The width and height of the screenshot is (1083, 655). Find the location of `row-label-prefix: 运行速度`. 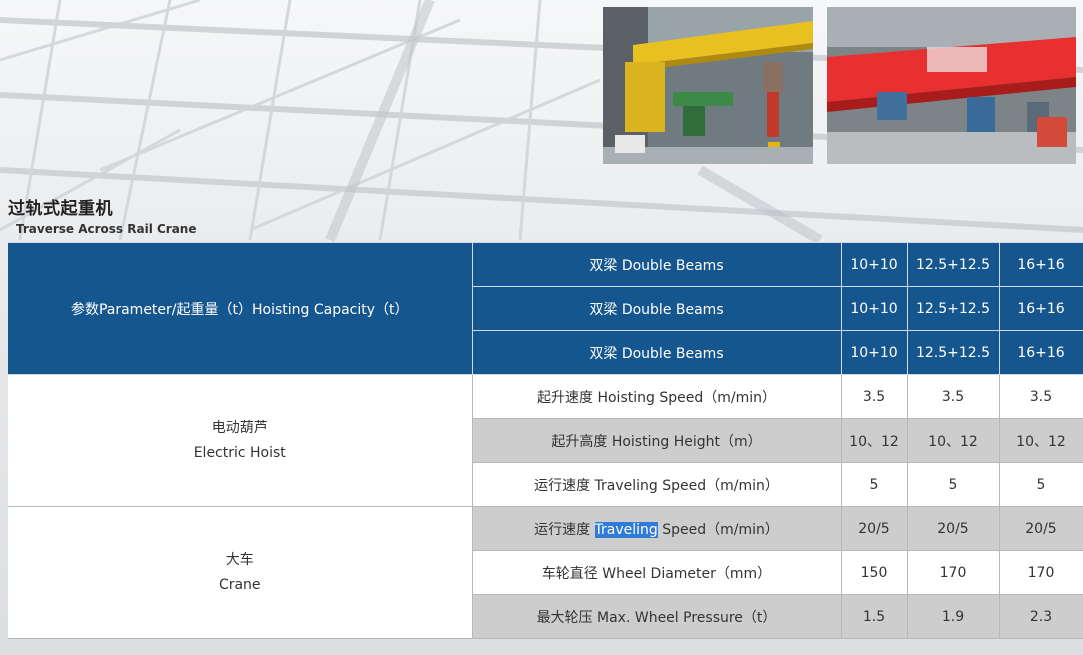

row-label-prefix: 运行速度 is located at coordinates (564, 529).